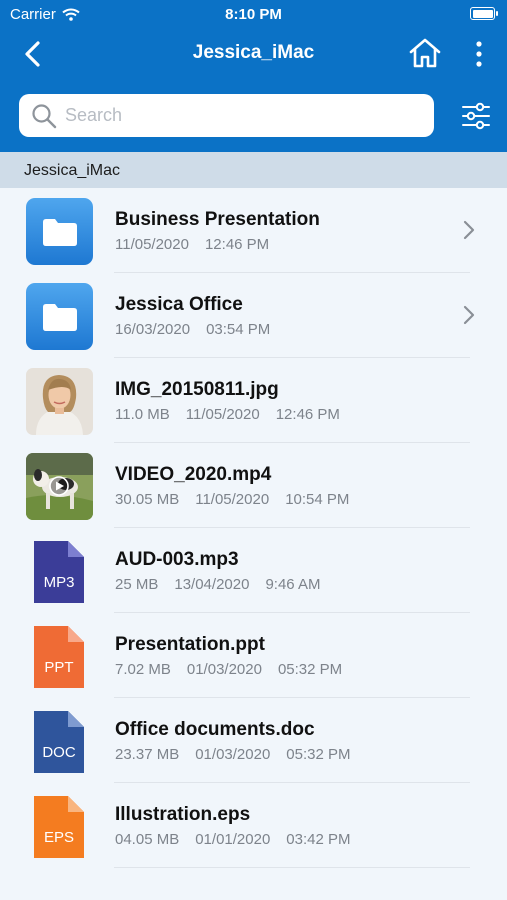  I want to click on file-date: 16/03/2020, so click(153, 329).